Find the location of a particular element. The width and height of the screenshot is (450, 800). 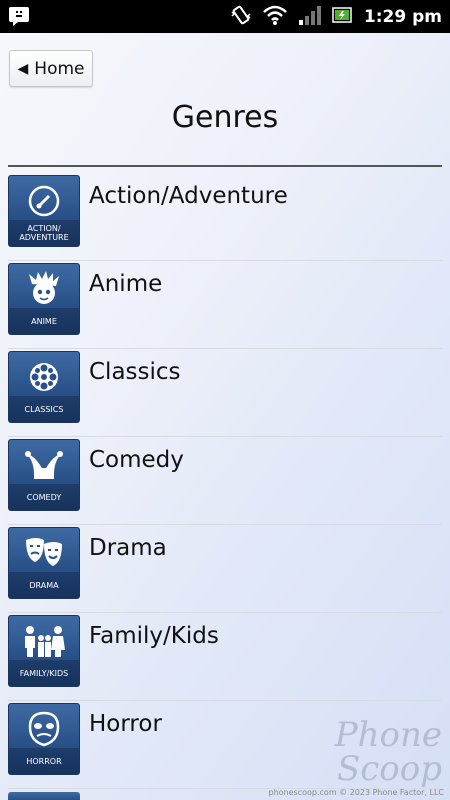

genre-tile: Anime is located at coordinates (44, 299).